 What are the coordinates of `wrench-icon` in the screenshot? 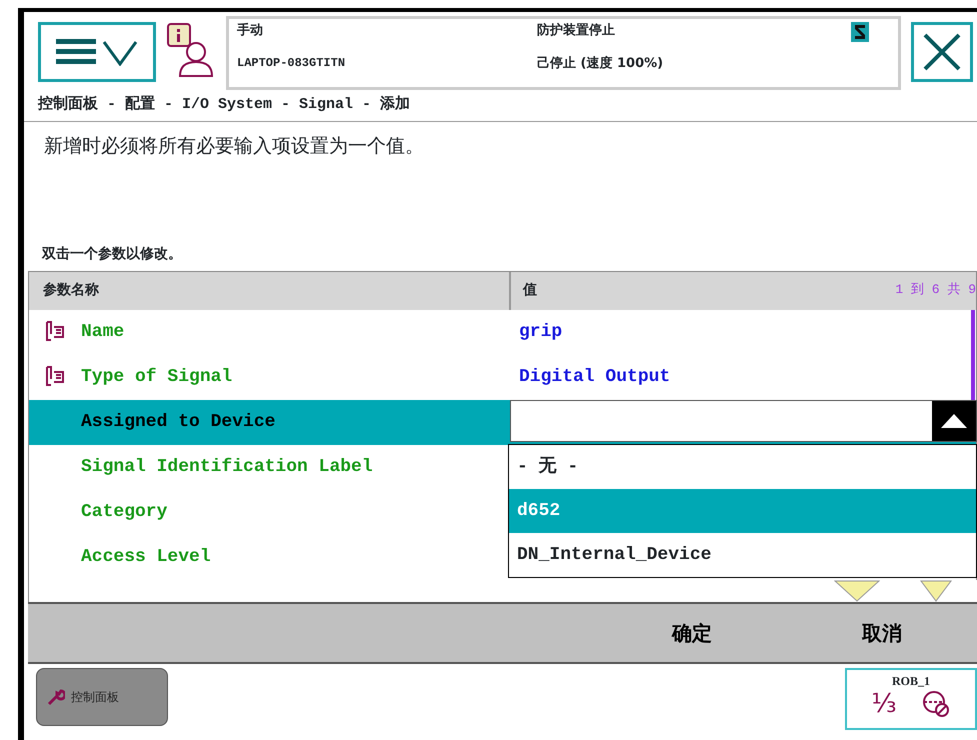 It's located at (56, 697).